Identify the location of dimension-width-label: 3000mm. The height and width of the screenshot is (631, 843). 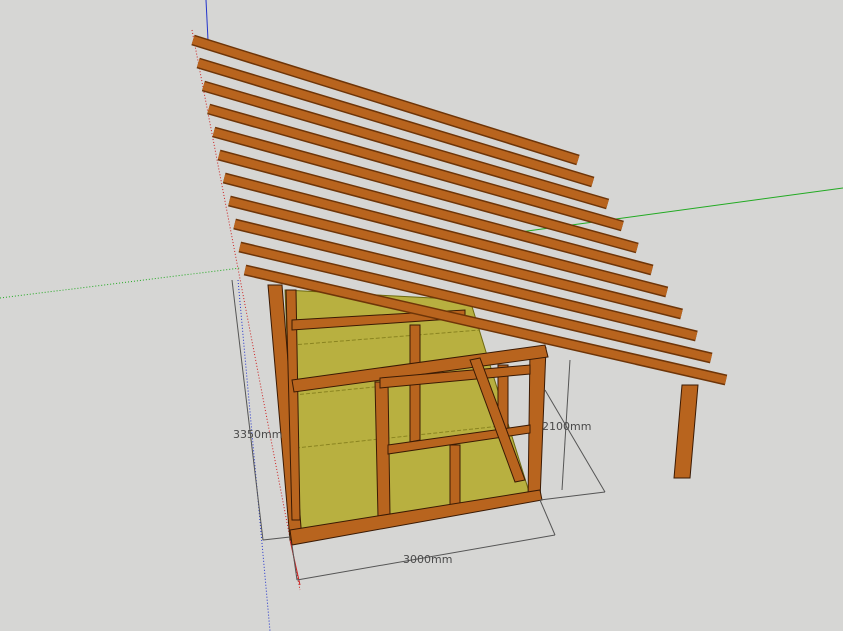
(427, 559).